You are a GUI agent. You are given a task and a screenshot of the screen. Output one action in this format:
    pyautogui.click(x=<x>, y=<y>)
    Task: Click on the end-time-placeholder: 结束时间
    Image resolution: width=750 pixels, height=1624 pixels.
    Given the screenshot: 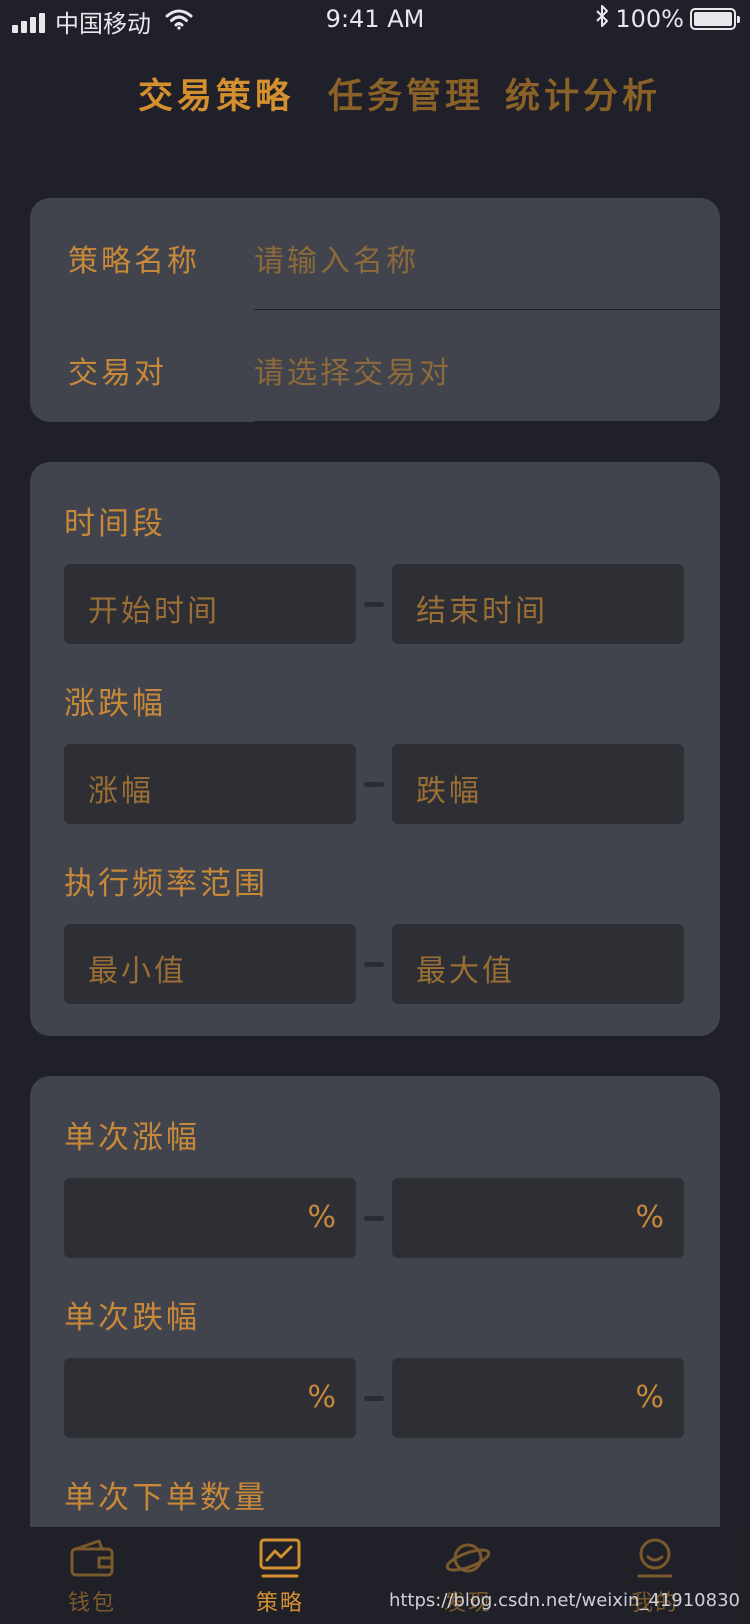 What is the action you would take?
    pyautogui.click(x=482, y=611)
    